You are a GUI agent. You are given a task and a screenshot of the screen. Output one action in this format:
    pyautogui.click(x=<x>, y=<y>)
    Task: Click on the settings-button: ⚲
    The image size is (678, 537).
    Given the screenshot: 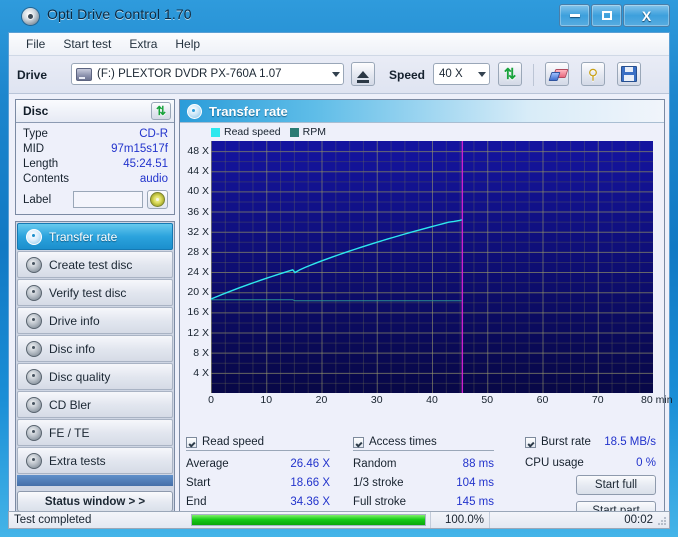 What is the action you would take?
    pyautogui.click(x=593, y=74)
    